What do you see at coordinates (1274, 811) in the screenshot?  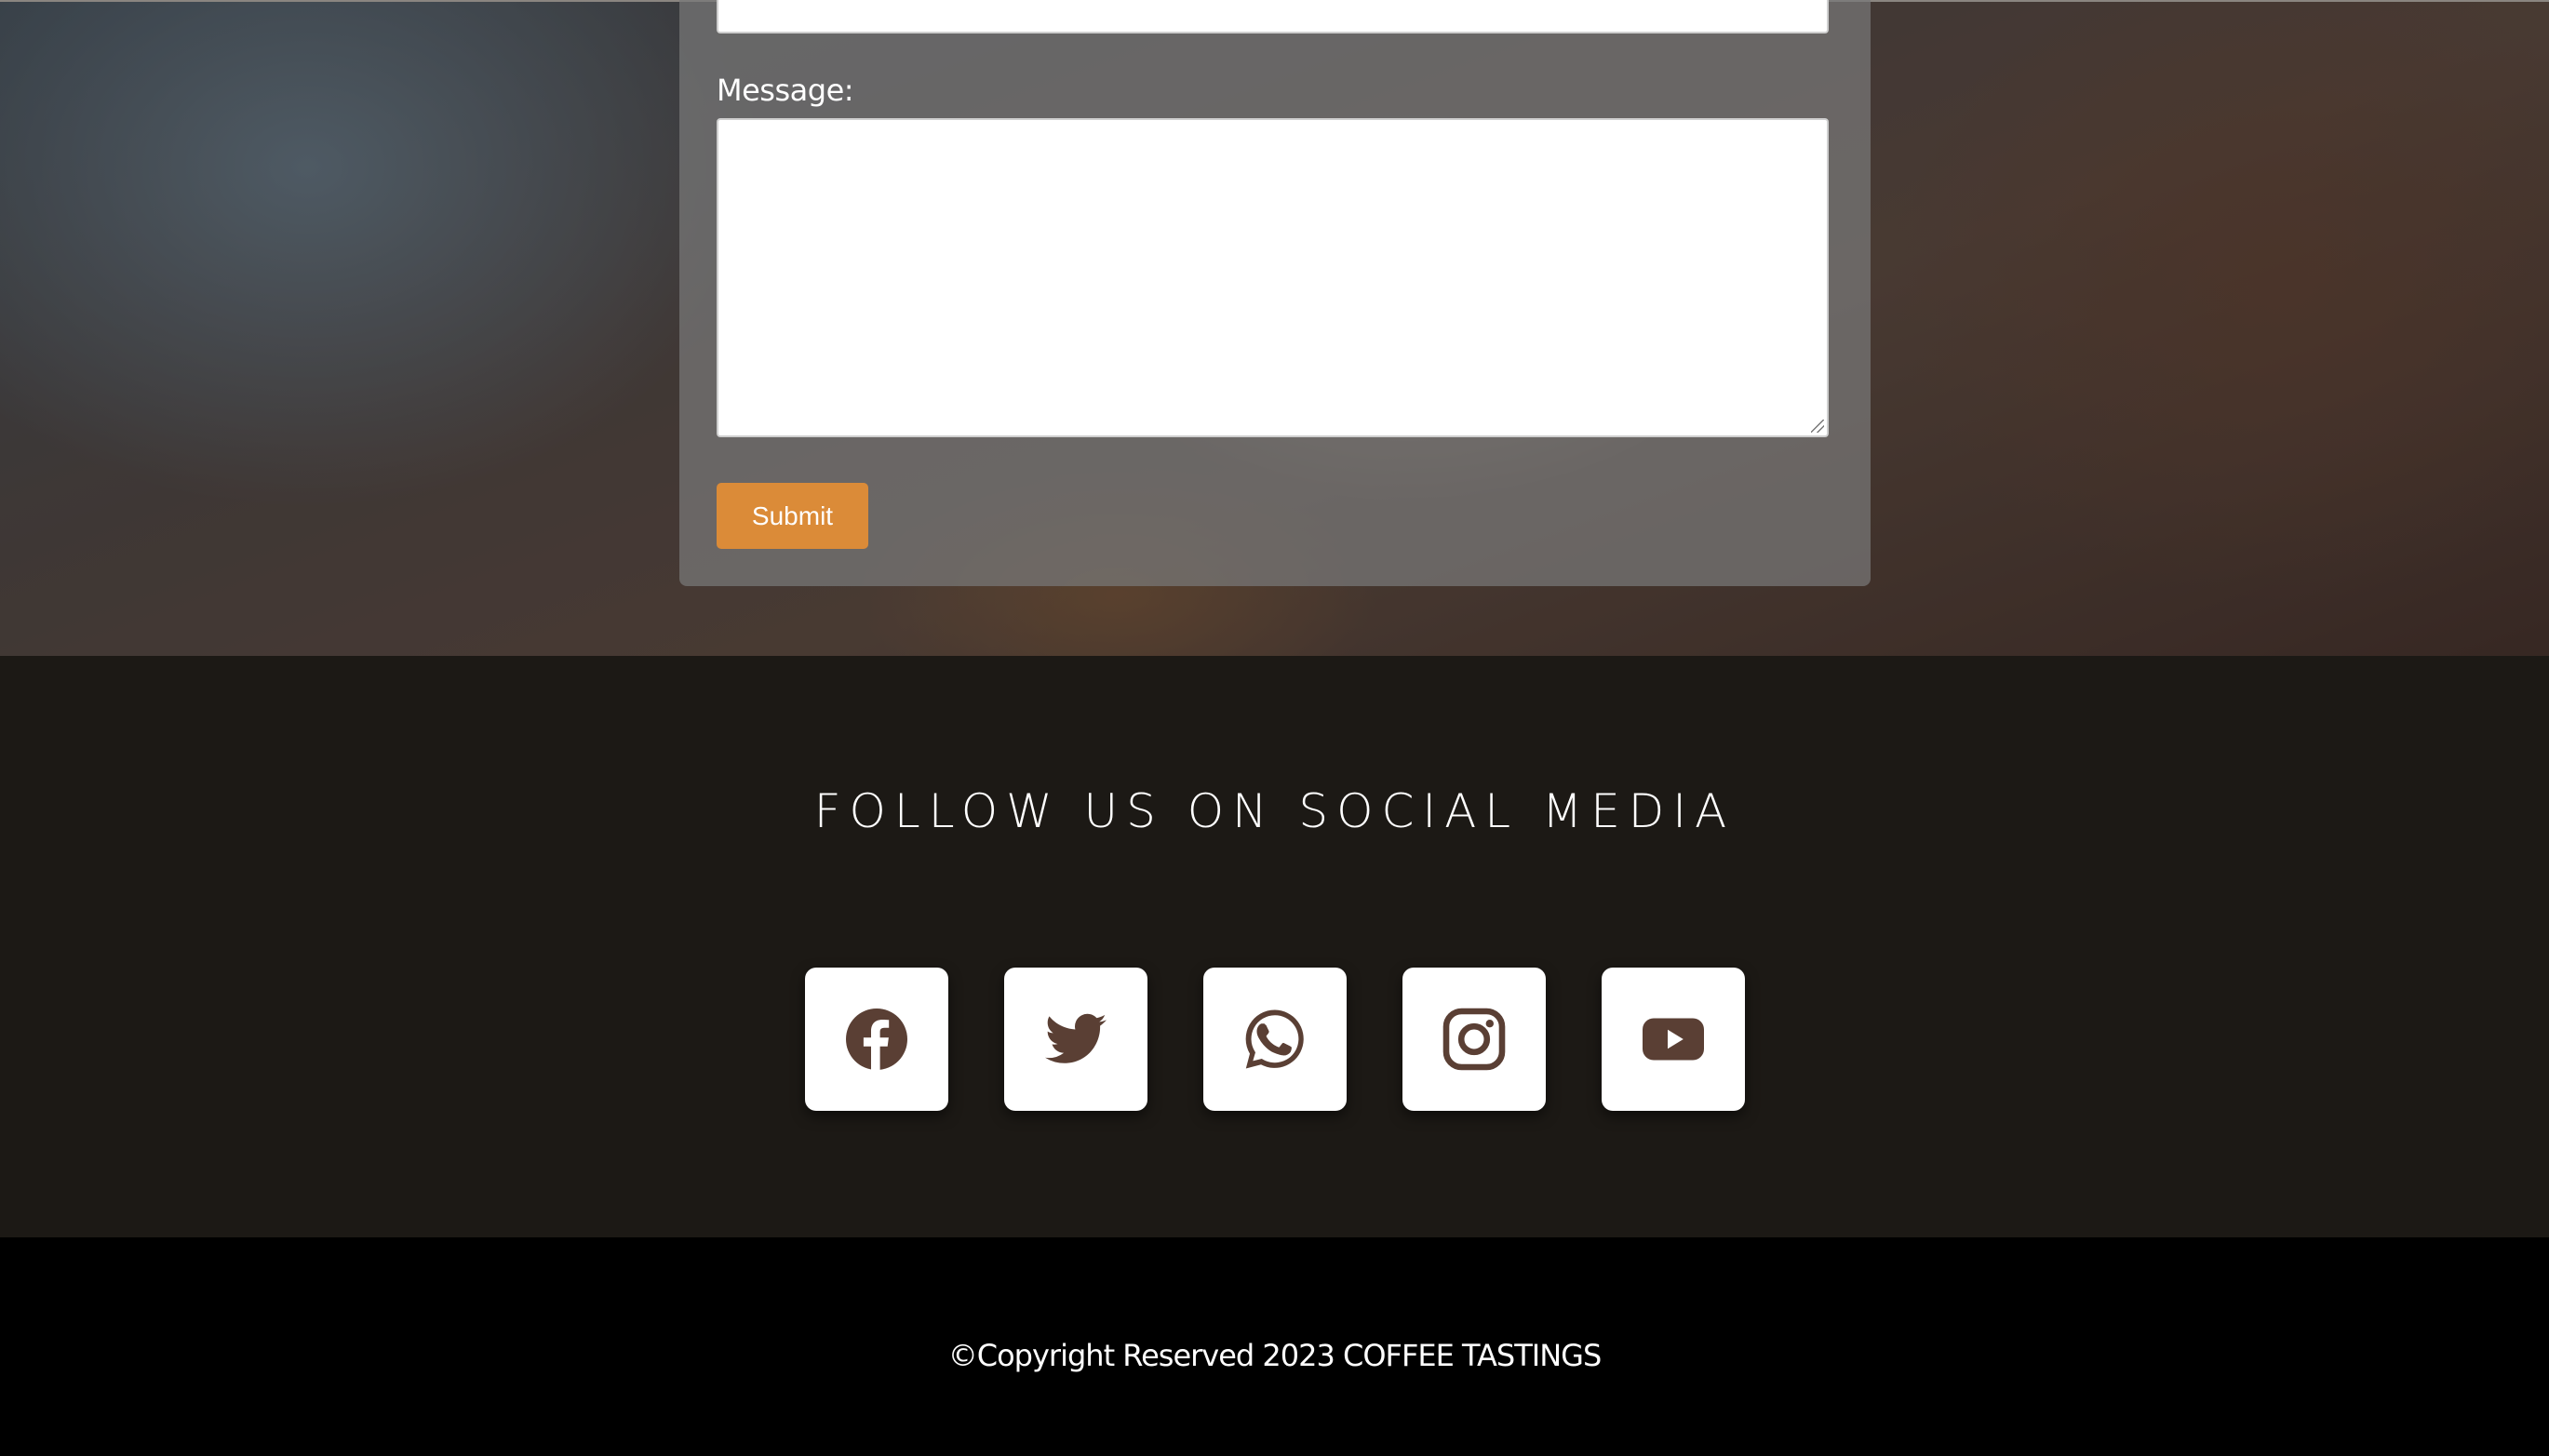 I see `social-heading: FOLLOW US ON SOCIAL MEDIA` at bounding box center [1274, 811].